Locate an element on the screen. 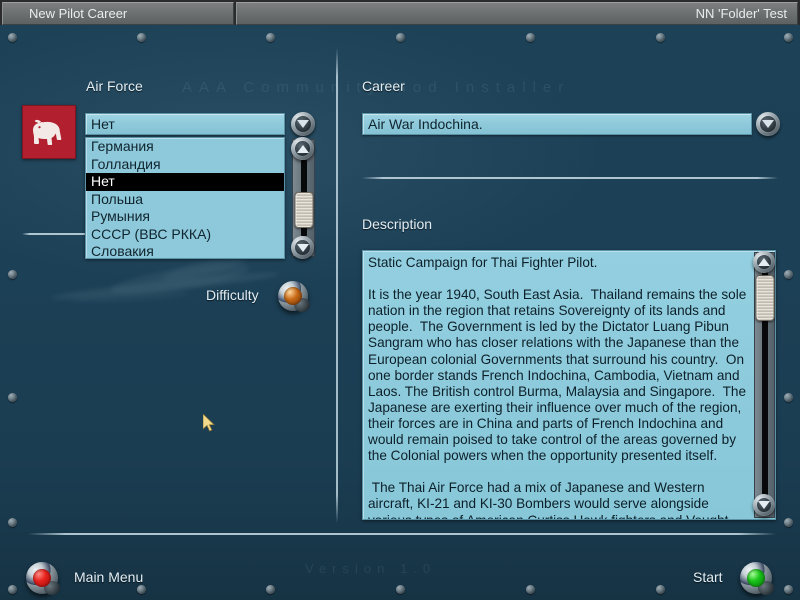 The width and height of the screenshot is (800, 600). version-watermark: Version 1.0 is located at coordinates (371, 568).